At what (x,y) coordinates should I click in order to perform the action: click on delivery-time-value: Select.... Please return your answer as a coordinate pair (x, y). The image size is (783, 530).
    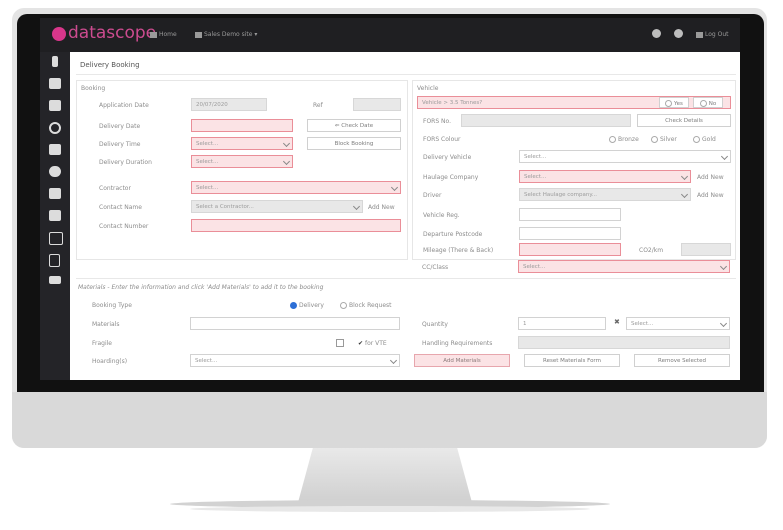
    Looking at the image, I should click on (207, 144).